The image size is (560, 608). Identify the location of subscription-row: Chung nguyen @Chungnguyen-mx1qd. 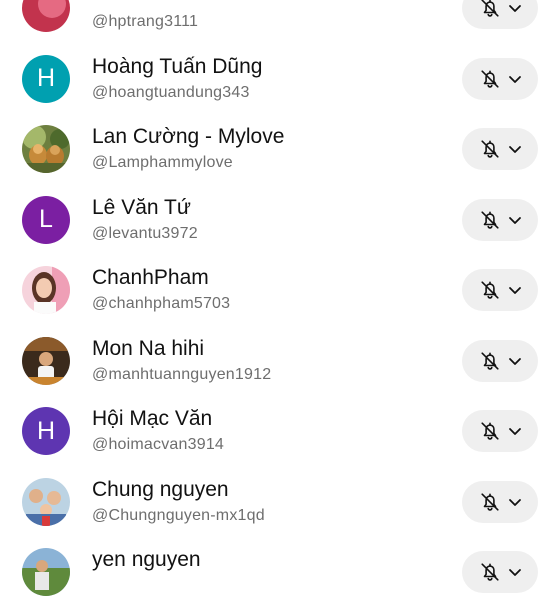
(280, 502).